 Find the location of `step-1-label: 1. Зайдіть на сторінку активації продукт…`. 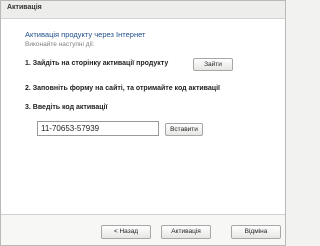

step-1-label: 1. Зайдіть на сторінку активації продукт… is located at coordinates (97, 63).